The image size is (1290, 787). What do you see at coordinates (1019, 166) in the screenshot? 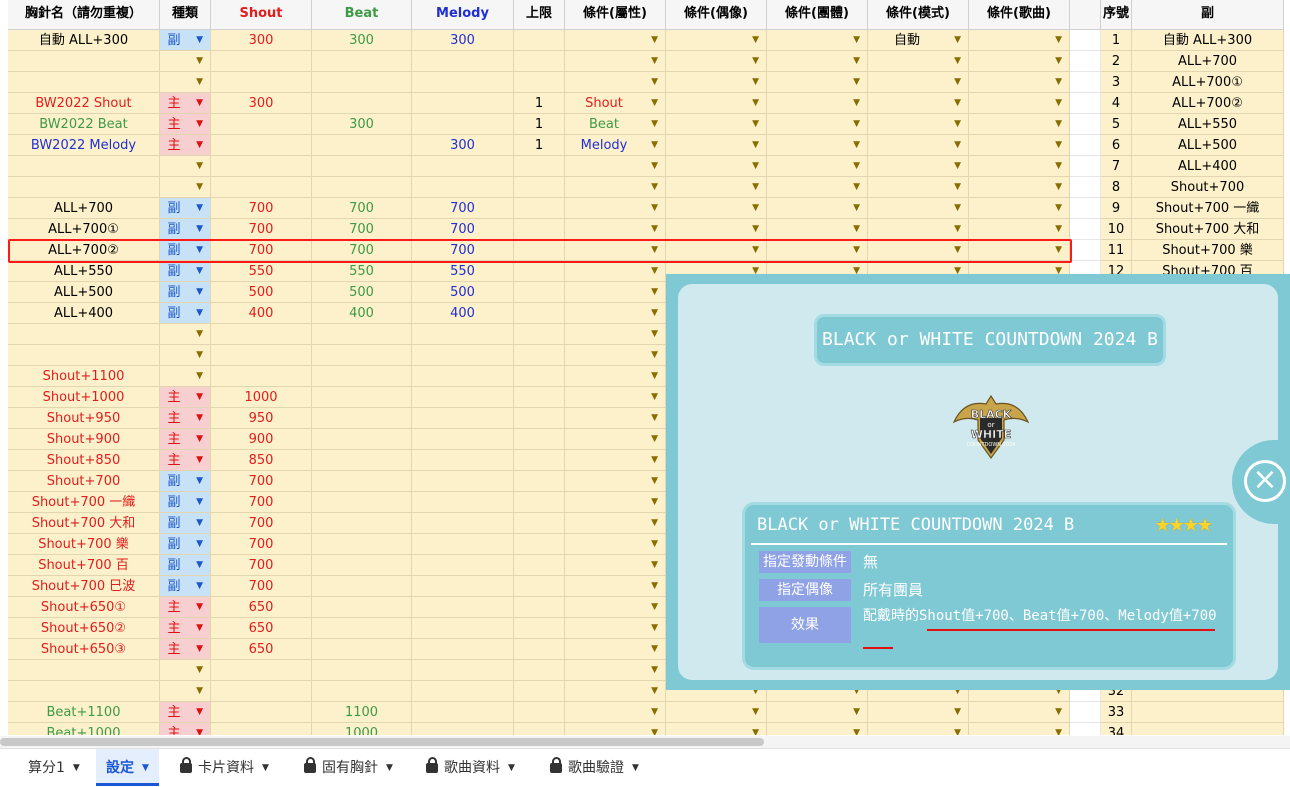
I see `song-condition-cell: ▼` at bounding box center [1019, 166].